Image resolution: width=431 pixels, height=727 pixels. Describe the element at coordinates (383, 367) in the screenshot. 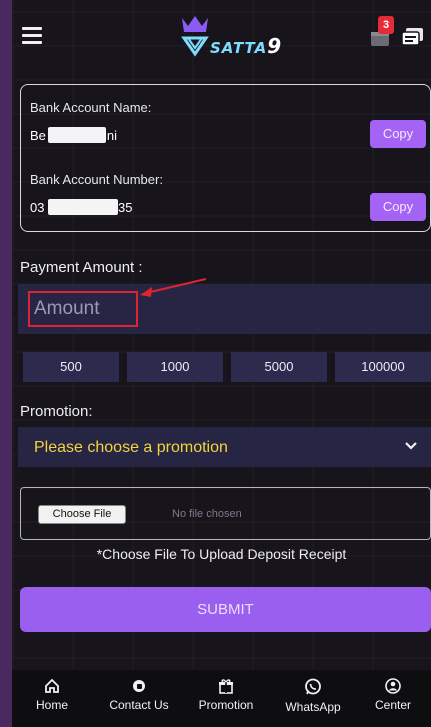

I see `preset-amount-100000: 100000` at that location.